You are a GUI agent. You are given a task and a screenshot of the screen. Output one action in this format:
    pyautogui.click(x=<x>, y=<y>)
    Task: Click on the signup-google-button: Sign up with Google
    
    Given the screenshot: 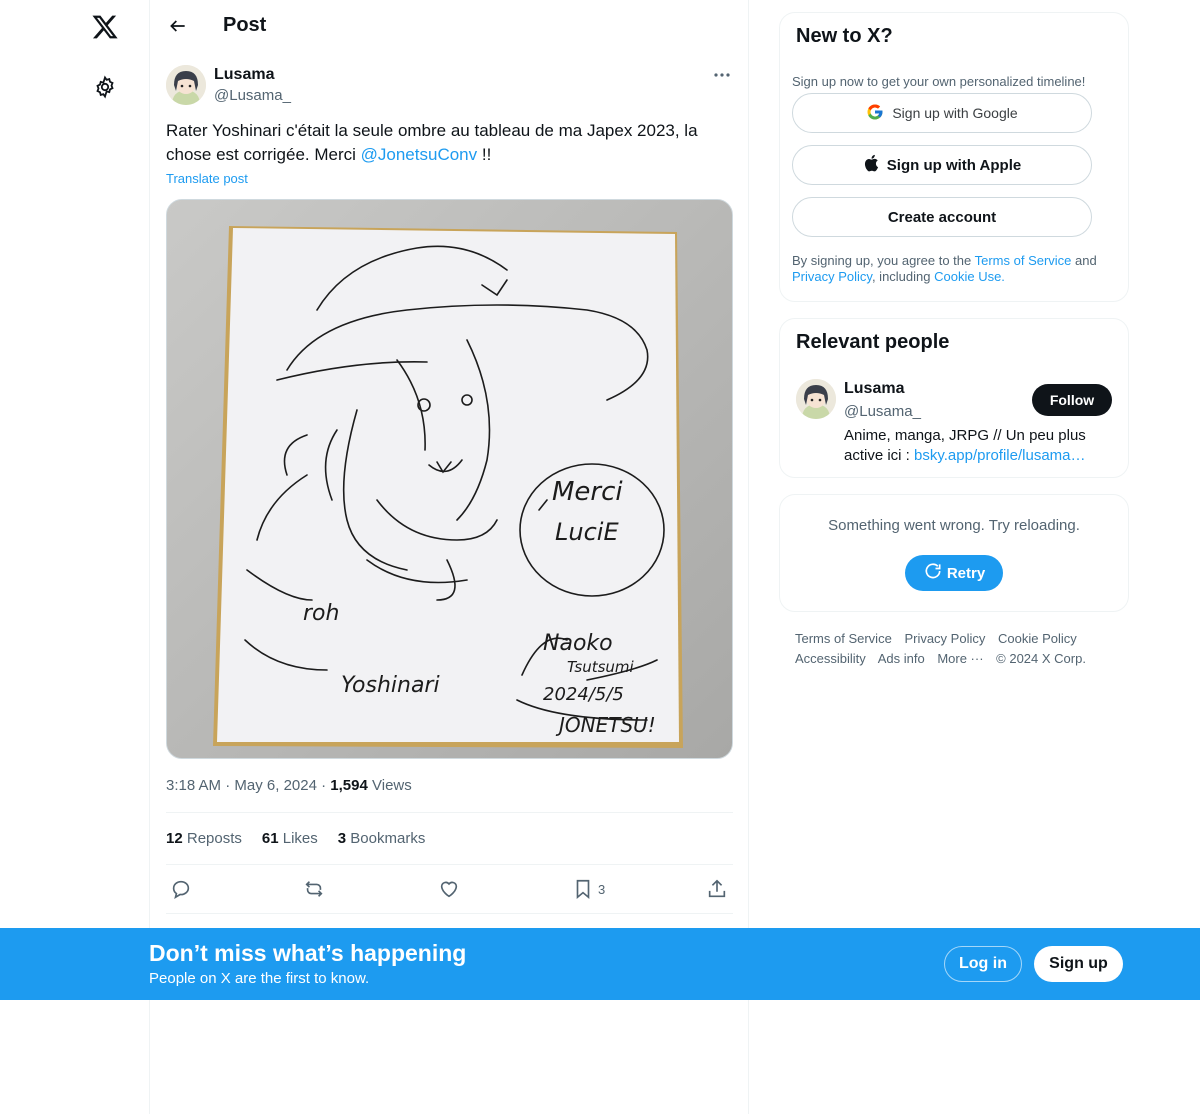 What is the action you would take?
    pyautogui.click(x=942, y=113)
    